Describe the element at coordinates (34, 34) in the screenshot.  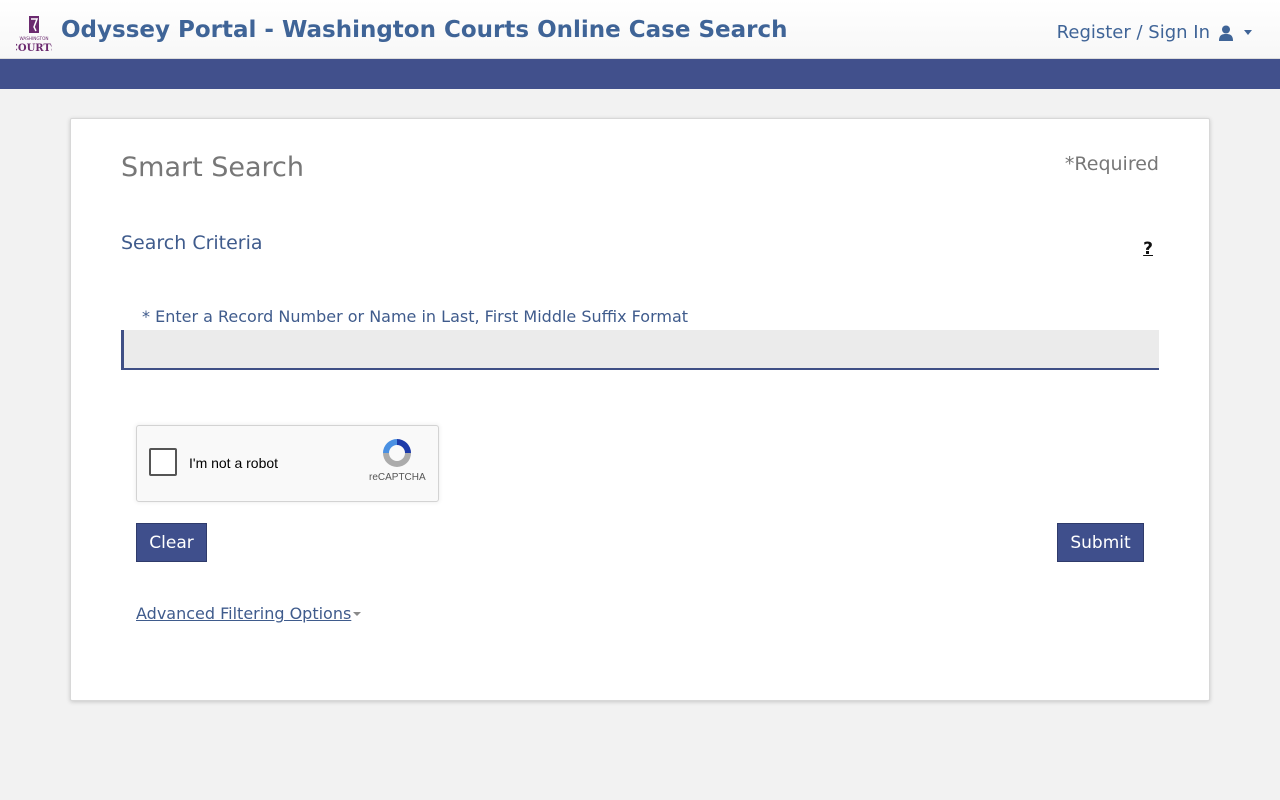
I see `washington-courts-logo: WASHINGTON COURTS` at that location.